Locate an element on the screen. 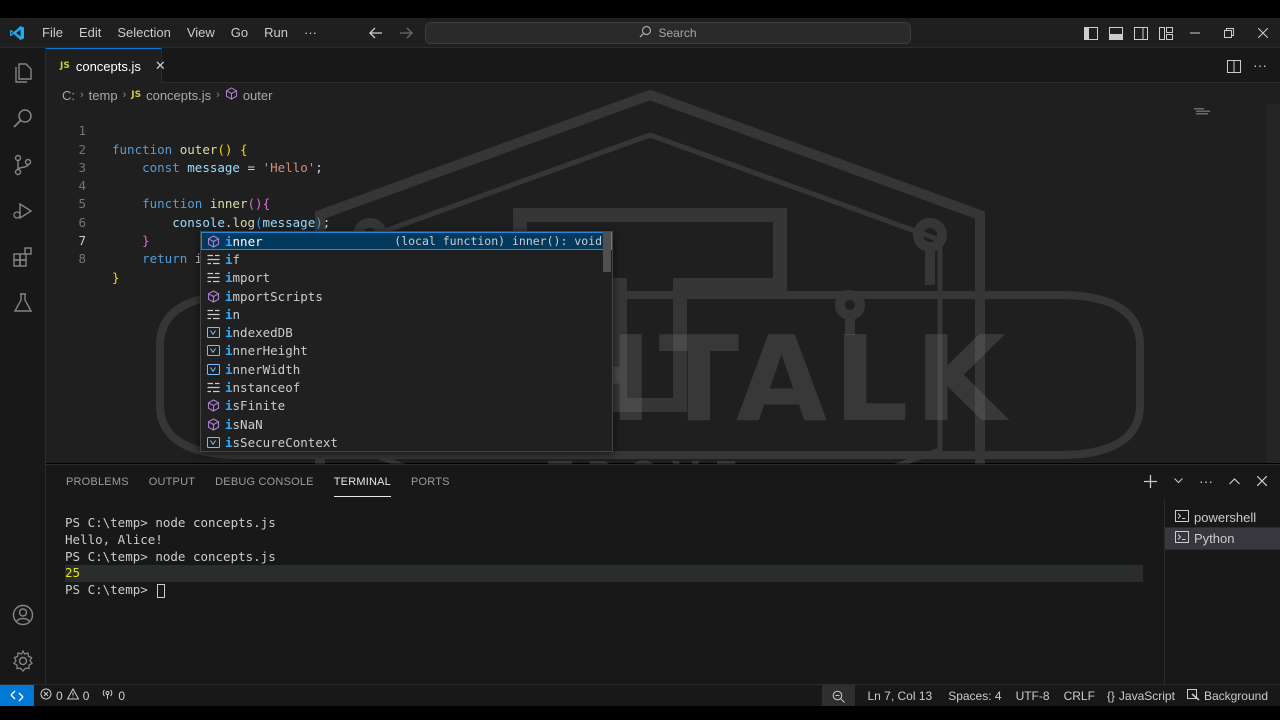 The image size is (1280, 720). command-center-search: Search is located at coordinates (668, 33).